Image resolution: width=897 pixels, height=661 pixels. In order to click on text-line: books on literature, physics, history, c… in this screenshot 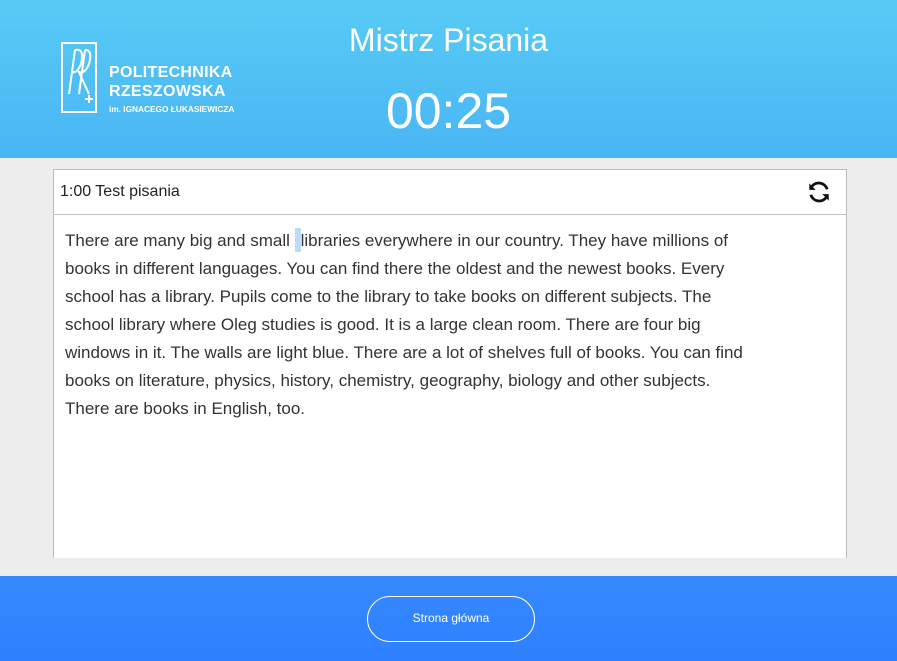, I will do `click(388, 380)`.